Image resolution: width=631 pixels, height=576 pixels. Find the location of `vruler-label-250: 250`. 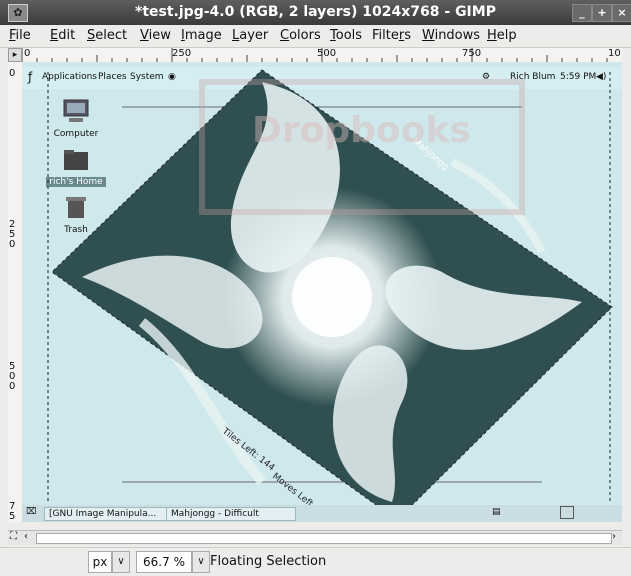

vruler-label-250: 250 is located at coordinates (12, 234).